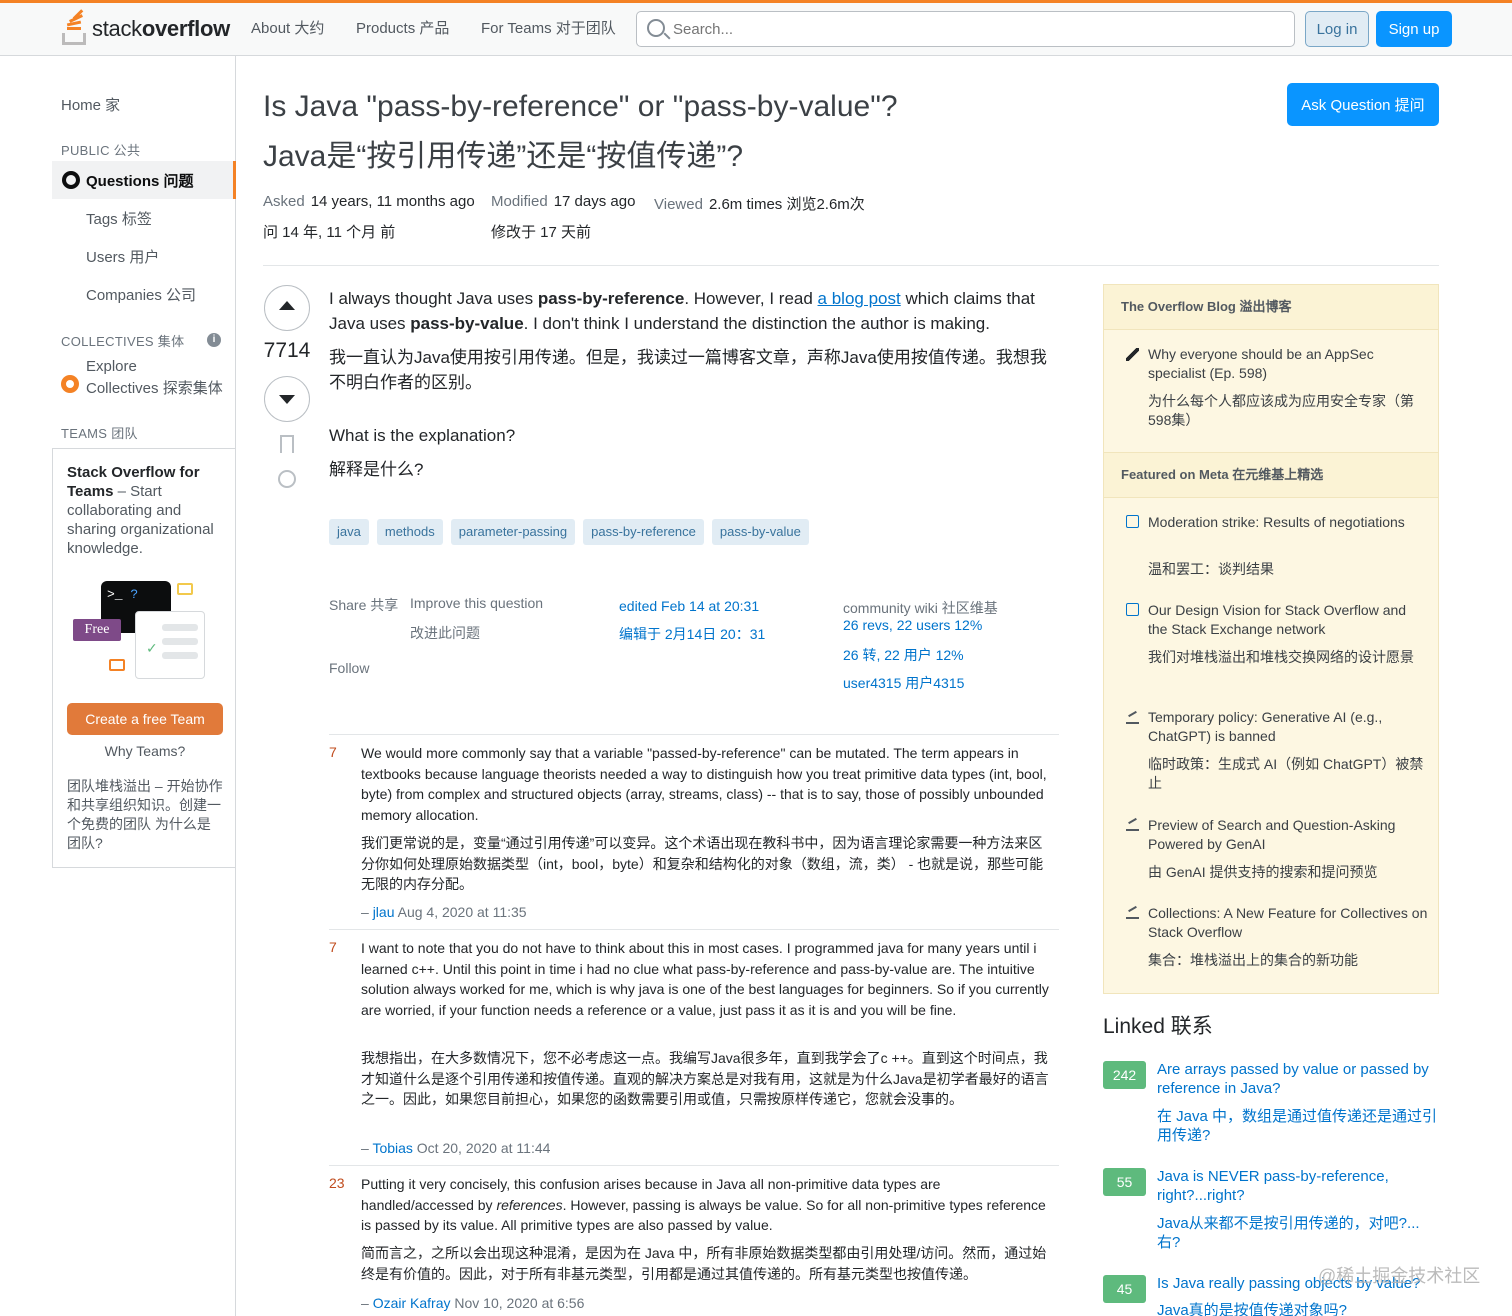  What do you see at coordinates (90, 104) in the screenshot?
I see `sidebar-item-home: Home 家` at bounding box center [90, 104].